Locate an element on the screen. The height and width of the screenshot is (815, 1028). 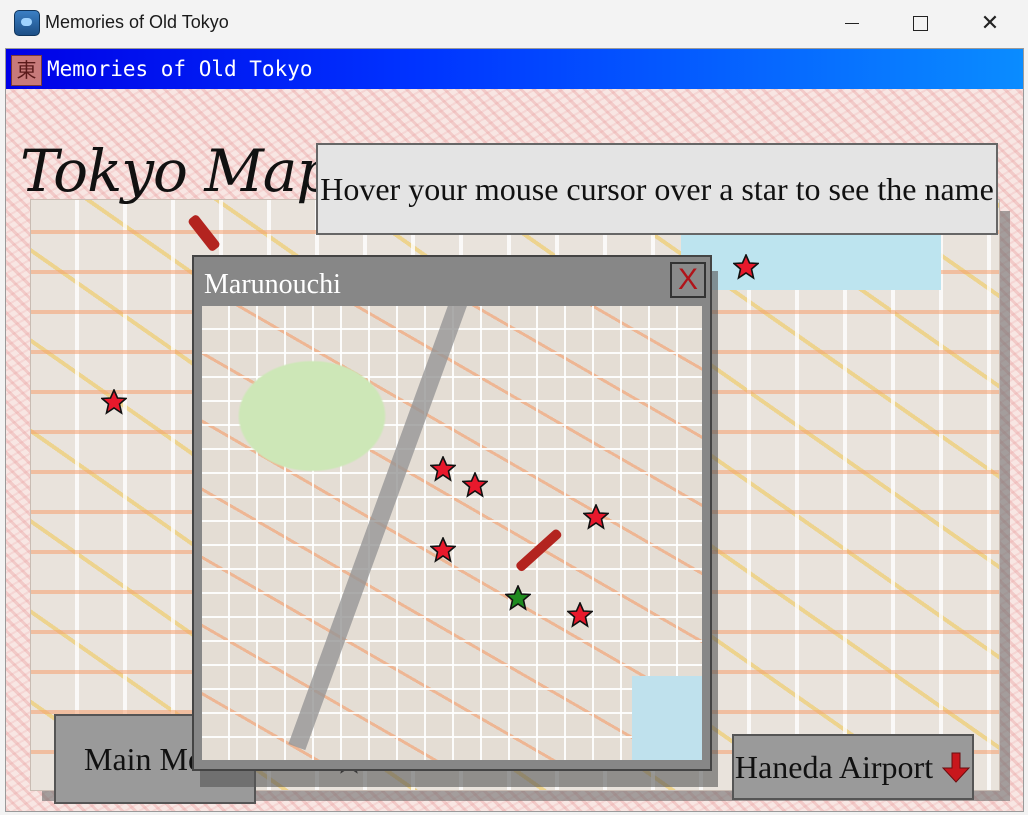
arrow-down-icon is located at coordinates (956, 767).